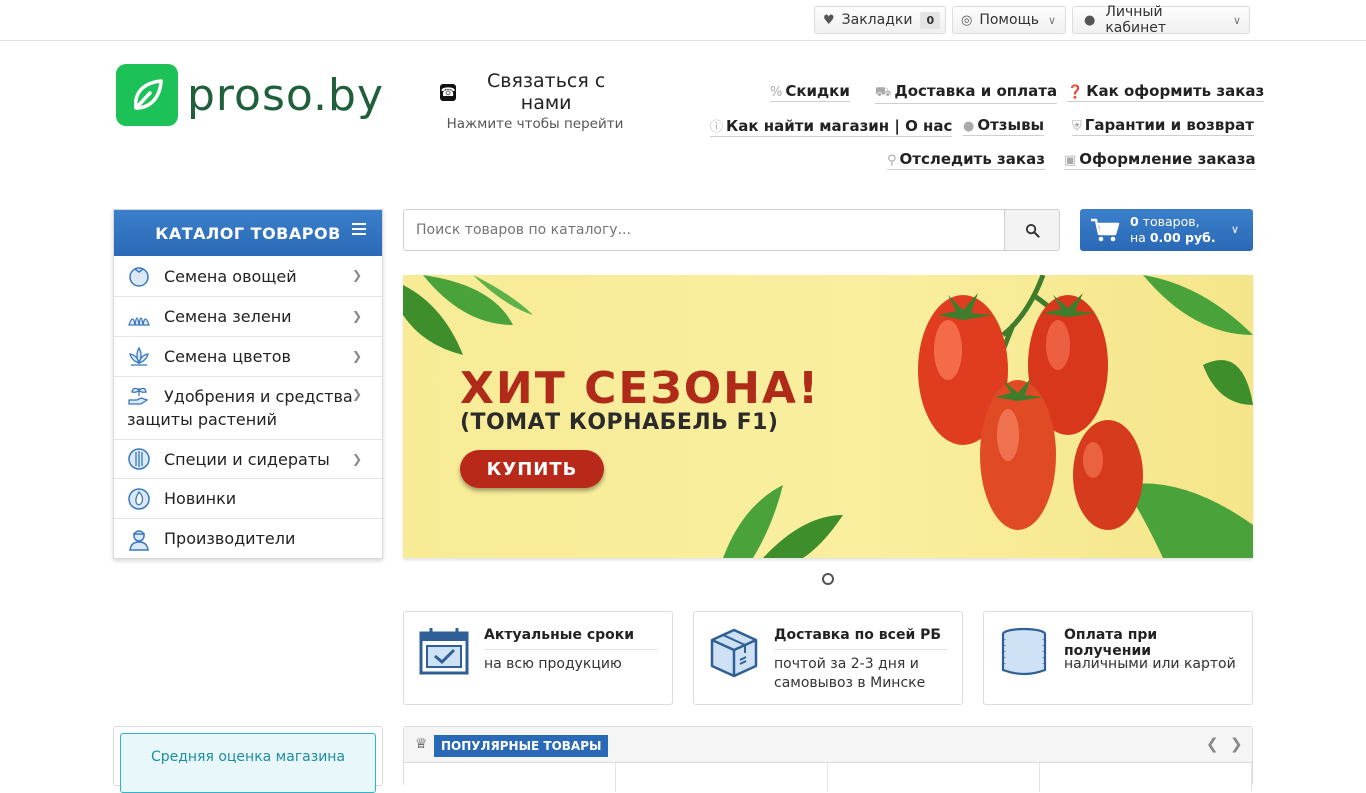  Describe the element at coordinates (139, 277) in the screenshot. I see `tomato-icon` at that location.